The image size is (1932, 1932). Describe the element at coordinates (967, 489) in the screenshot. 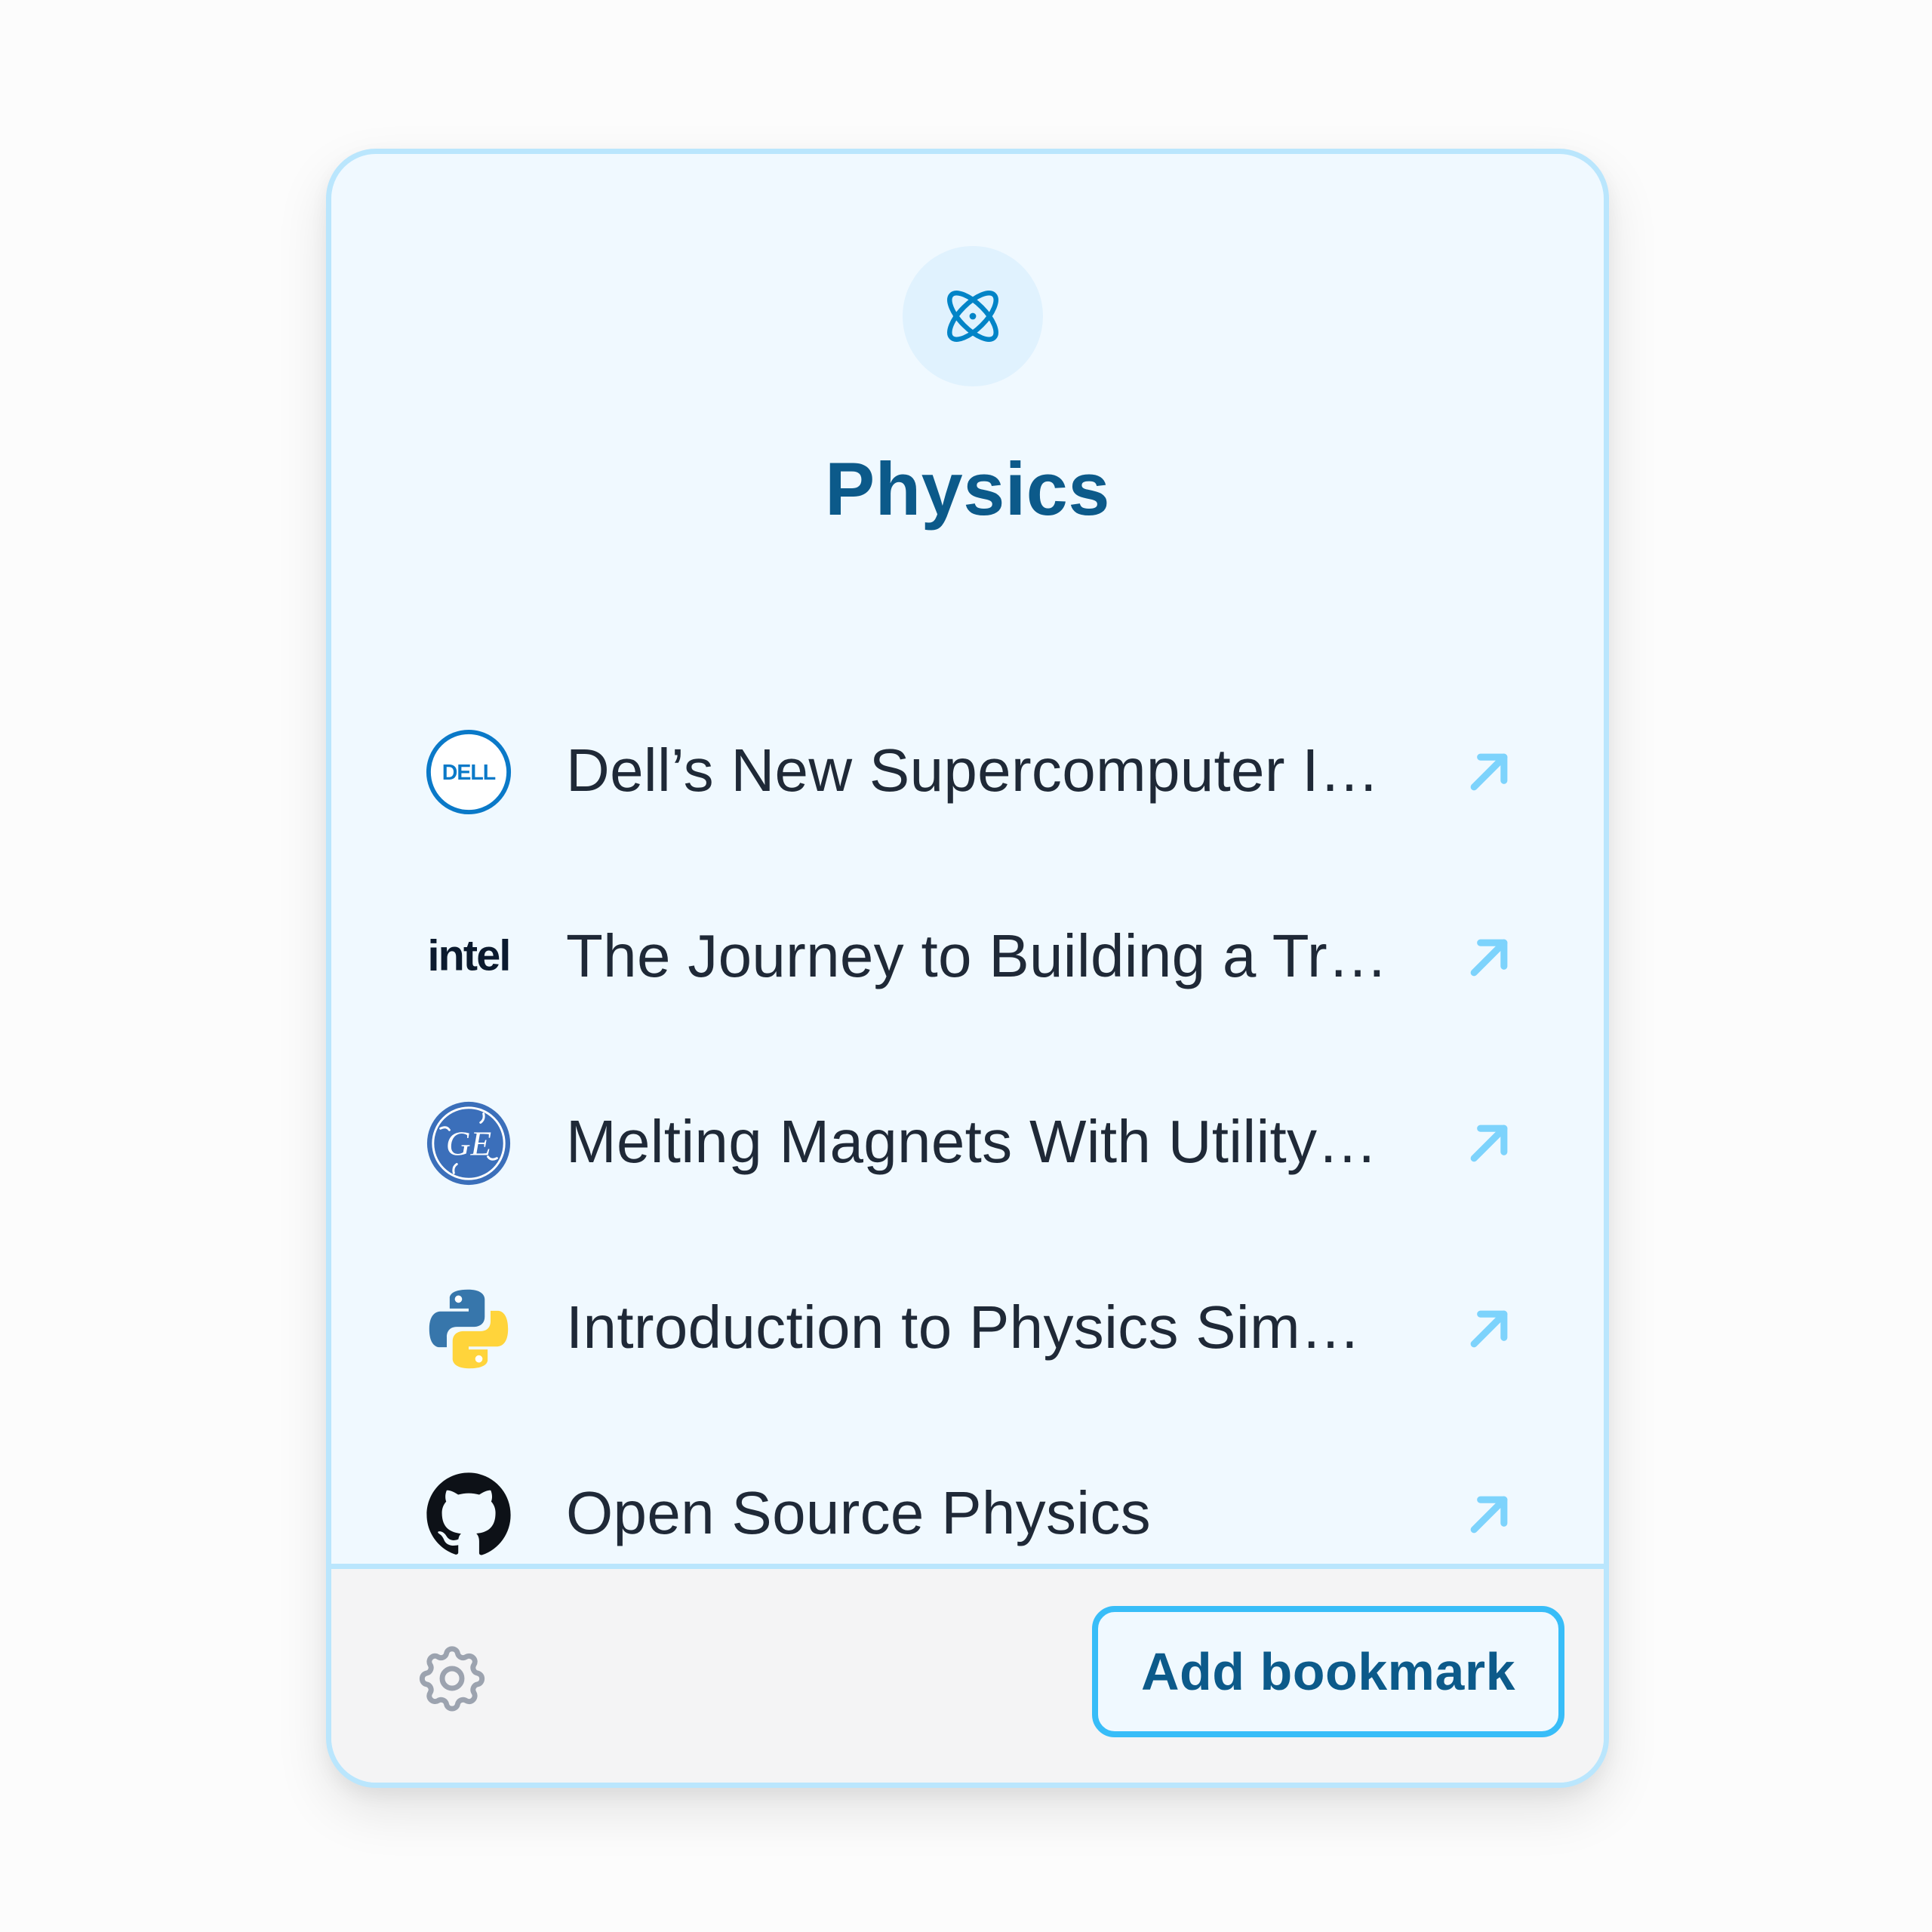

I see `folder-title: Physics` at that location.